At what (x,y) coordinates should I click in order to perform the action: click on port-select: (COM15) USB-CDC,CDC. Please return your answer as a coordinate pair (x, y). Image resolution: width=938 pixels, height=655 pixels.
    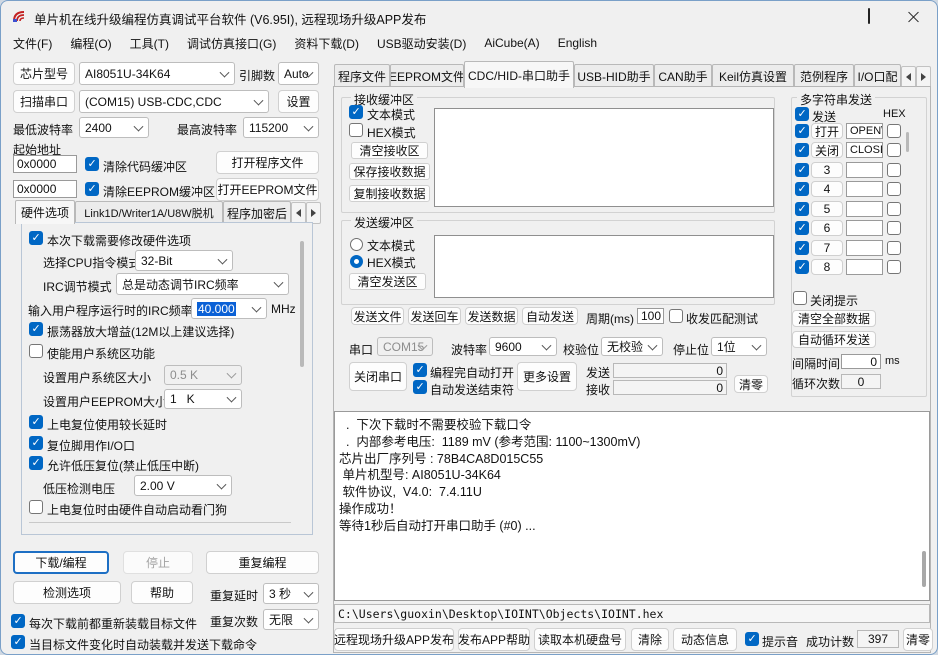
    Looking at the image, I should click on (174, 101).